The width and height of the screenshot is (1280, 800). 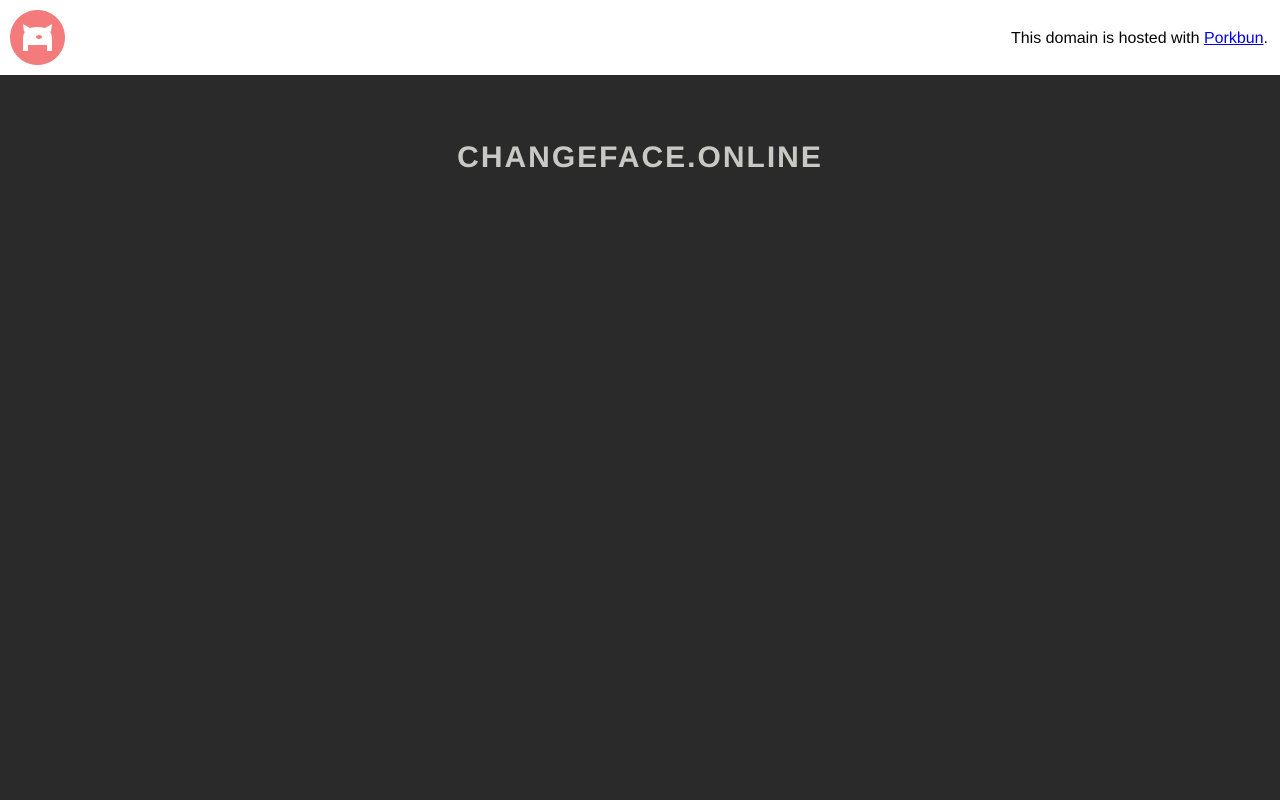 What do you see at coordinates (640, 37) in the screenshot?
I see `top-banner: This domain is hosted with Porkbun.` at bounding box center [640, 37].